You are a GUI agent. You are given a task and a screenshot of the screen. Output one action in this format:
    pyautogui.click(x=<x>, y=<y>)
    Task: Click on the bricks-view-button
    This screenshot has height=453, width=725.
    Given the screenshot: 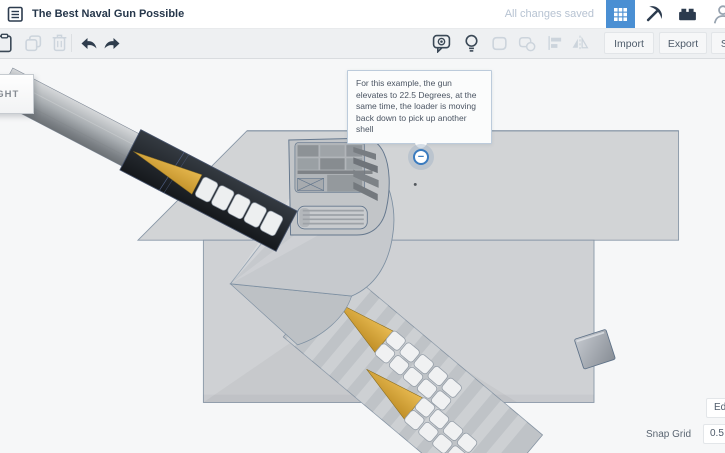 What is the action you would take?
    pyautogui.click(x=687, y=14)
    